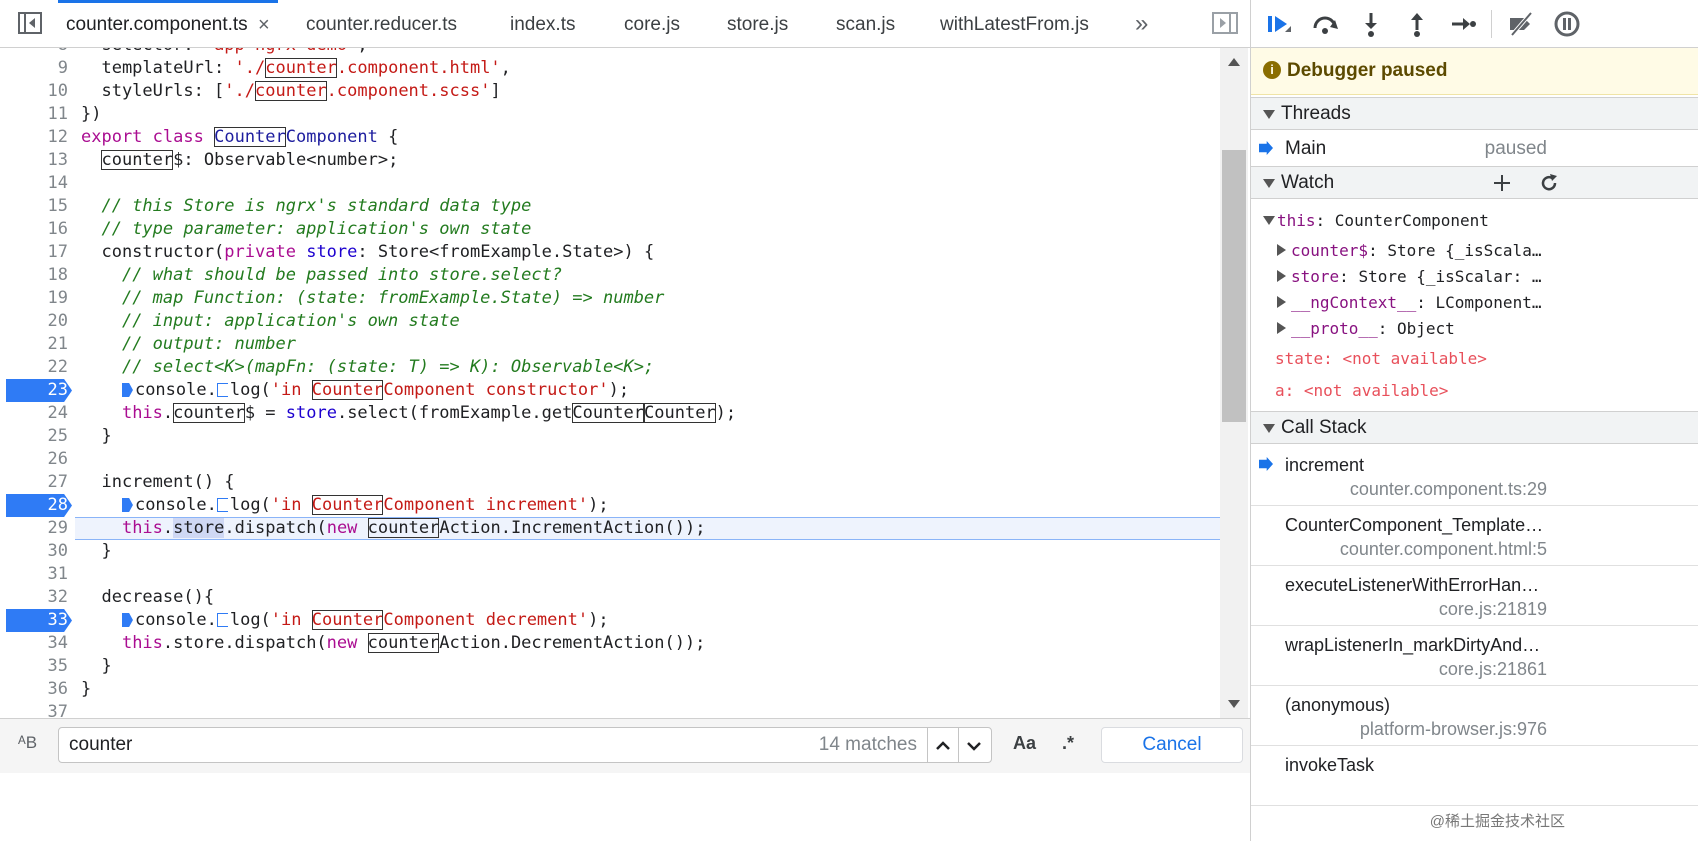  Describe the element at coordinates (34, 321) in the screenshot. I see `line-number: 20` at that location.